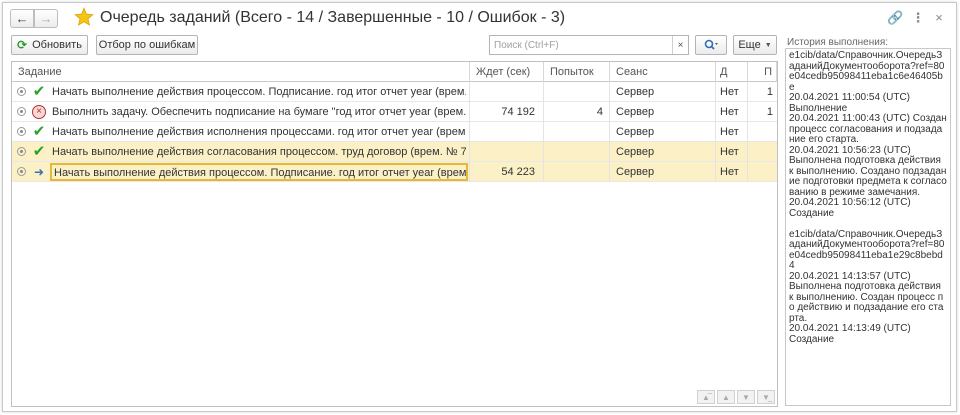 This screenshot has width=960, height=415. I want to click on close-icon: ×, so click(939, 18).